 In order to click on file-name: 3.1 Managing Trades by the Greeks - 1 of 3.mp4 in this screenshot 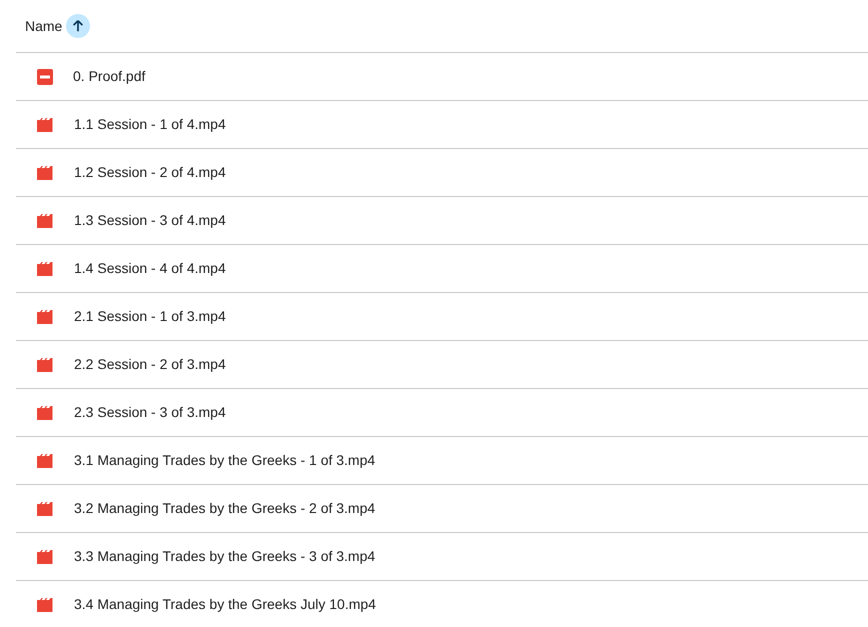, I will do `click(225, 460)`.